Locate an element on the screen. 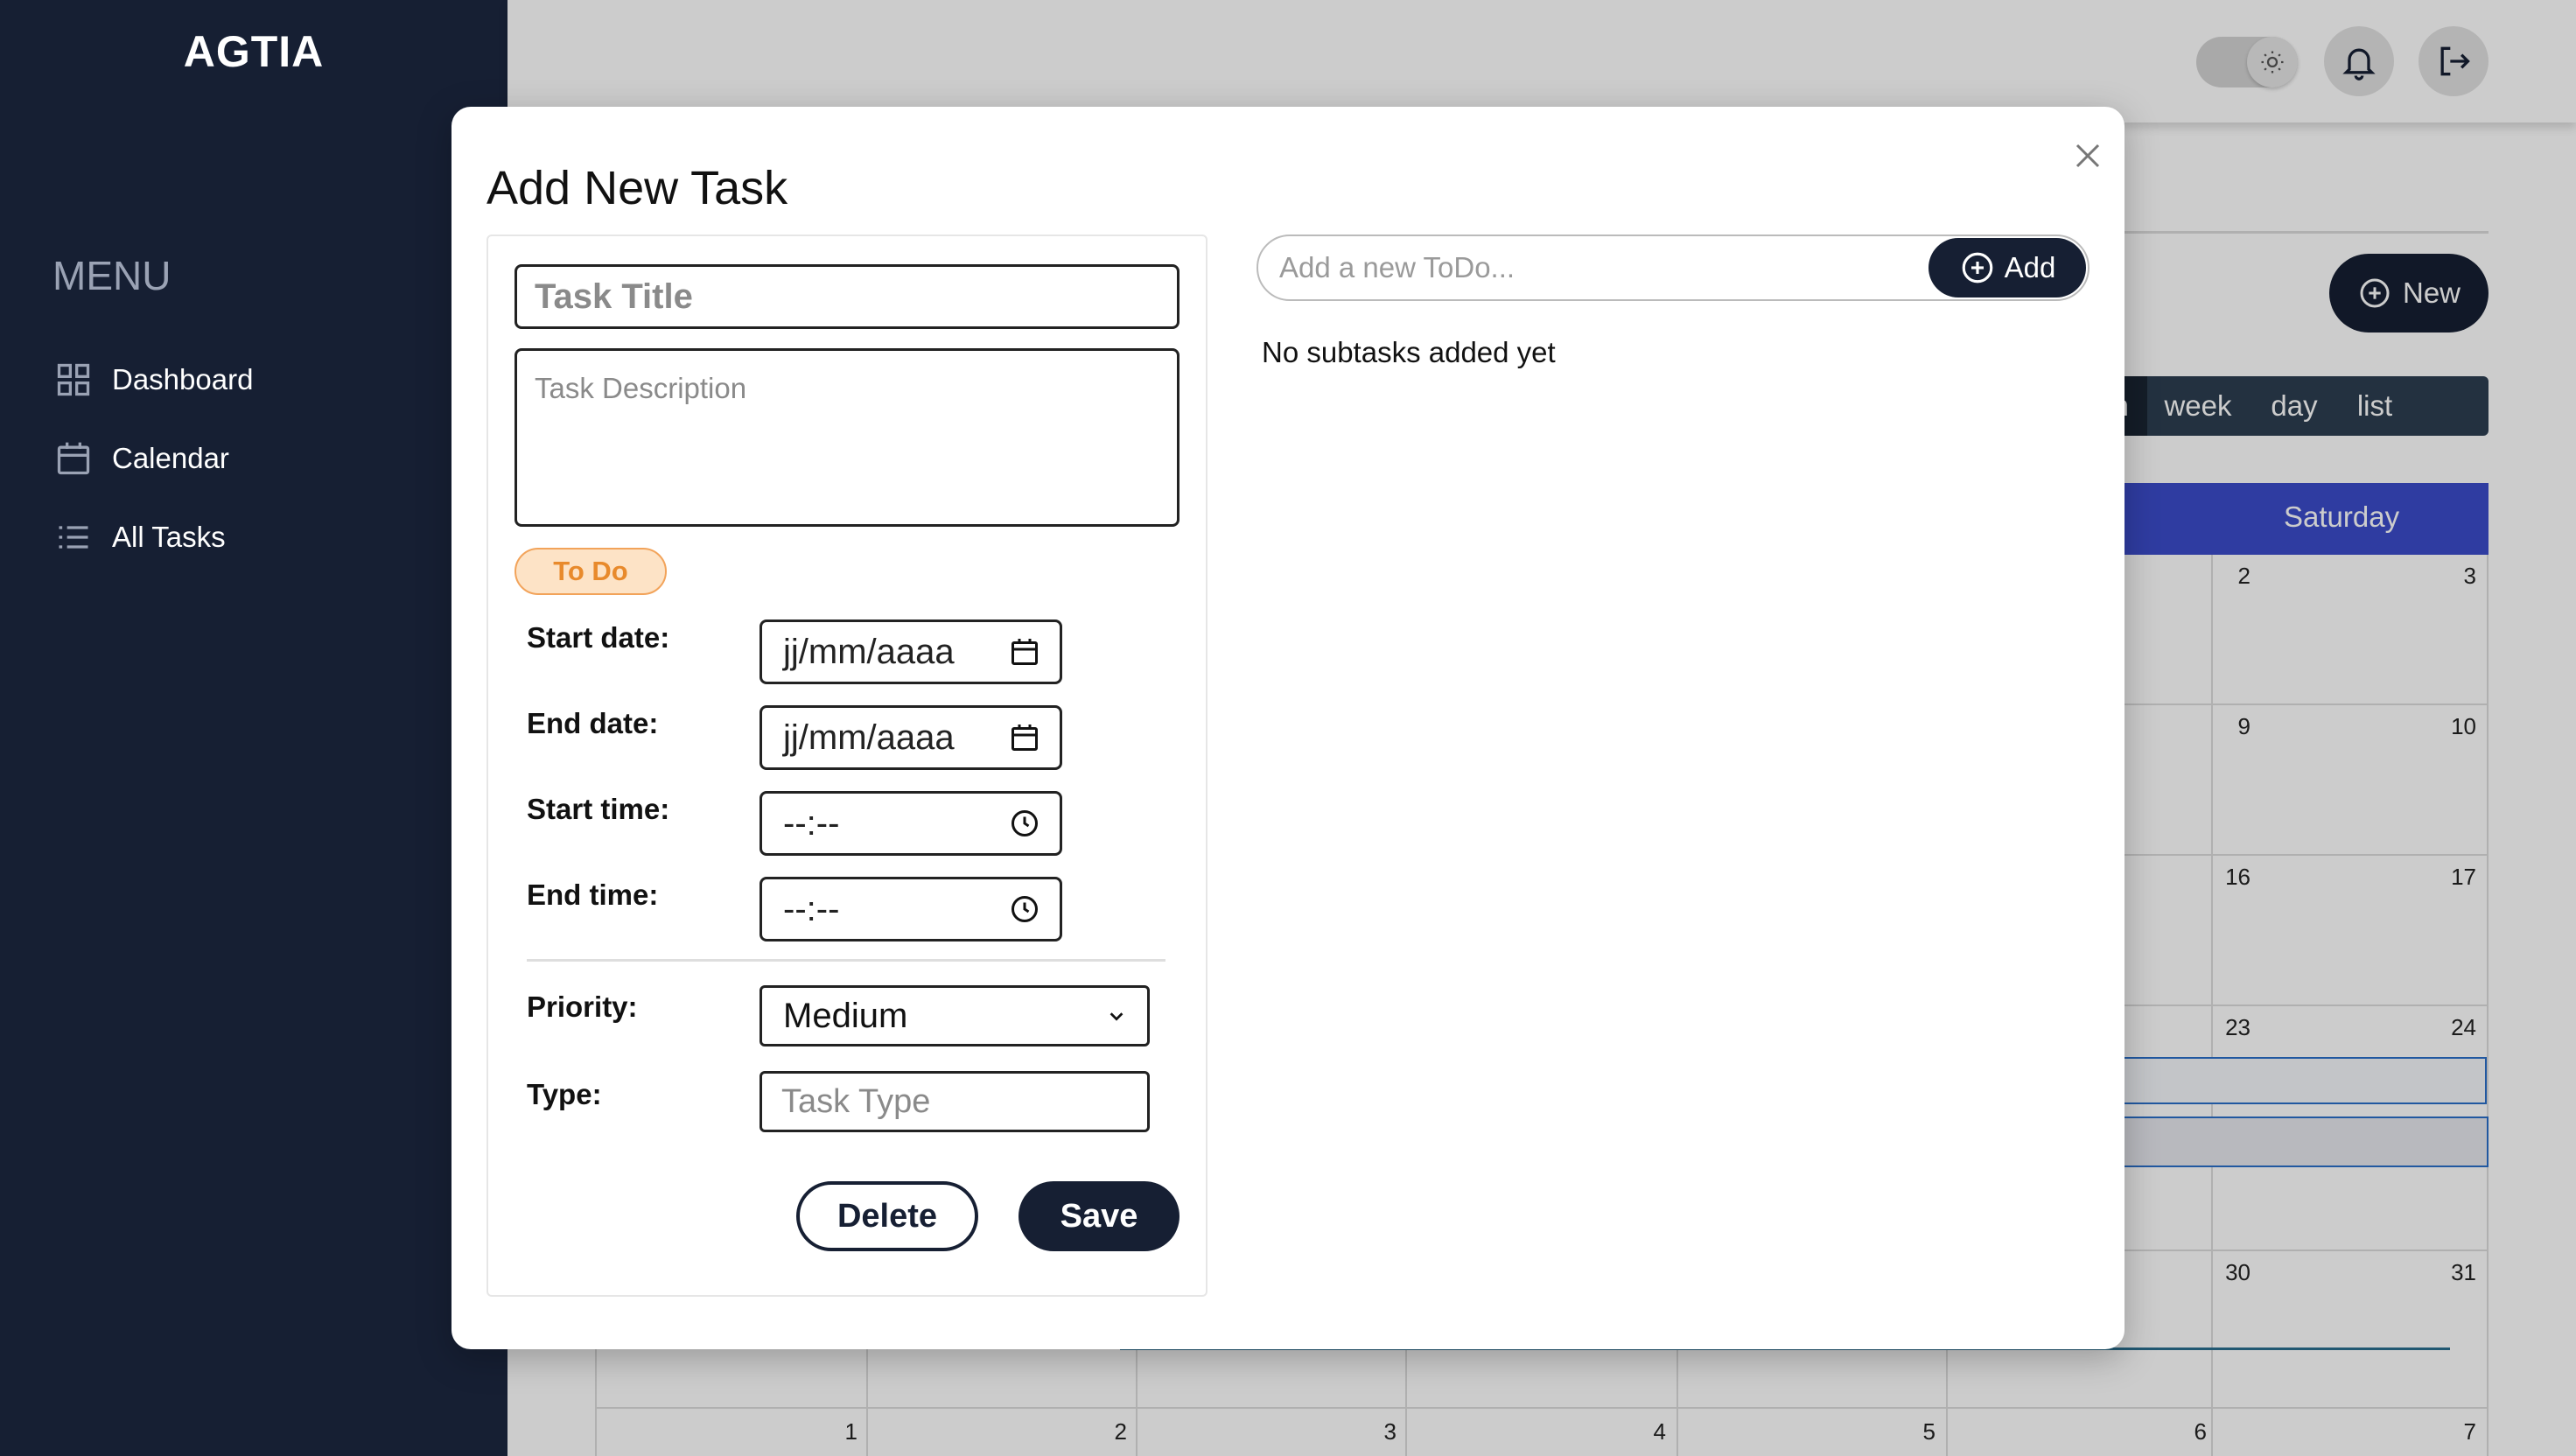  end-date-label: End date: is located at coordinates (593, 723).